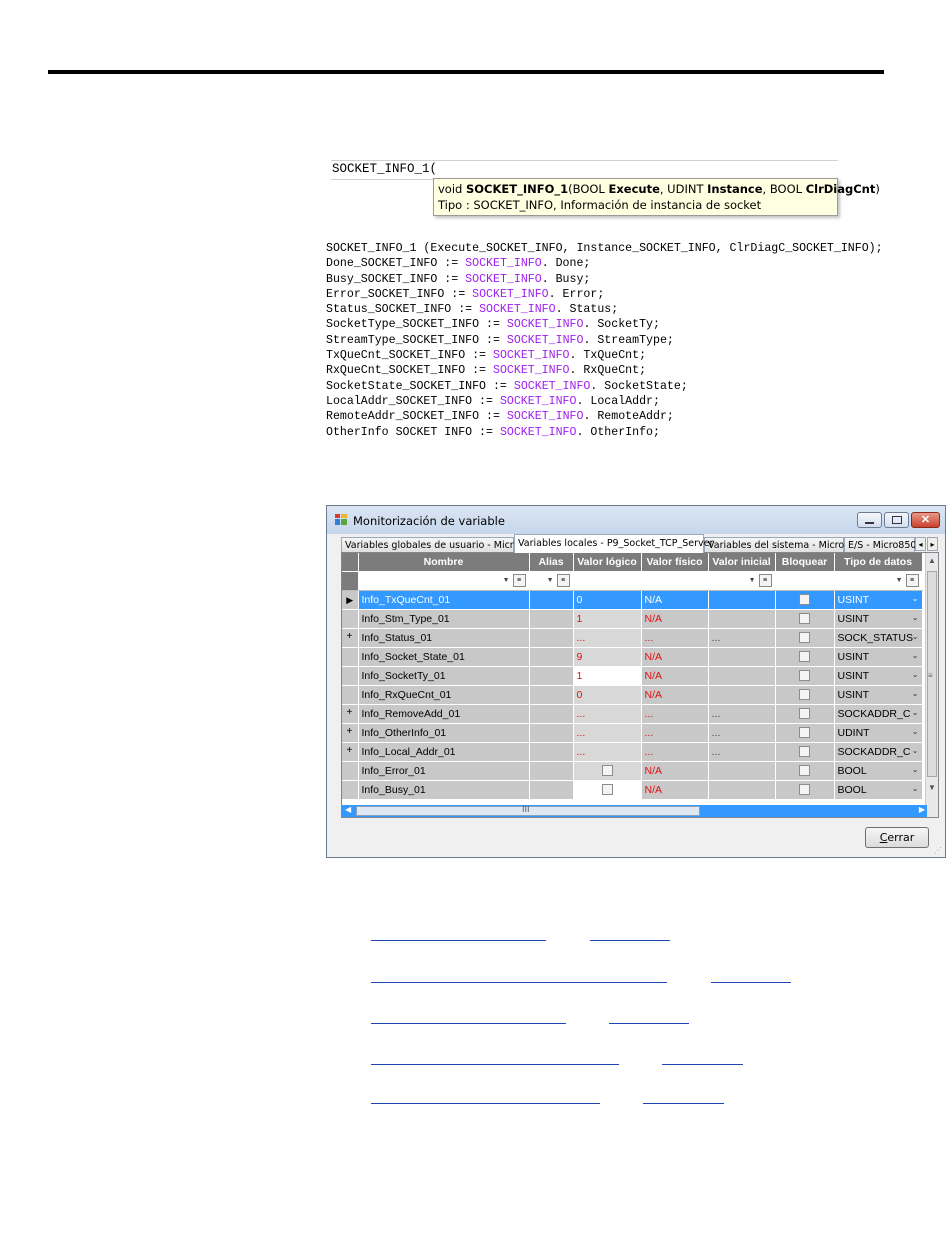  I want to click on cell-valor-logico, so click(607, 790).